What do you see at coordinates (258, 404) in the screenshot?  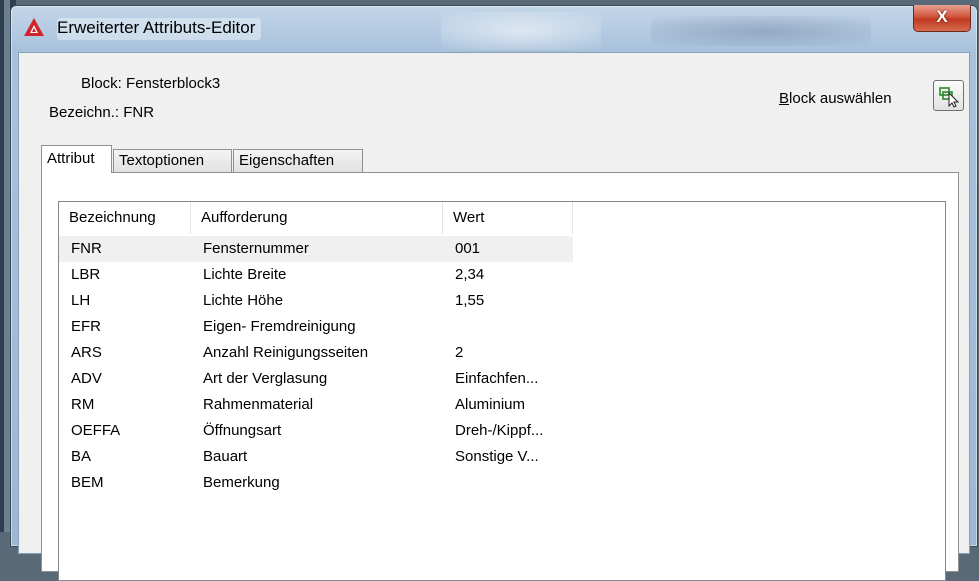 I see `cell-prompt: Rahmenmaterial` at bounding box center [258, 404].